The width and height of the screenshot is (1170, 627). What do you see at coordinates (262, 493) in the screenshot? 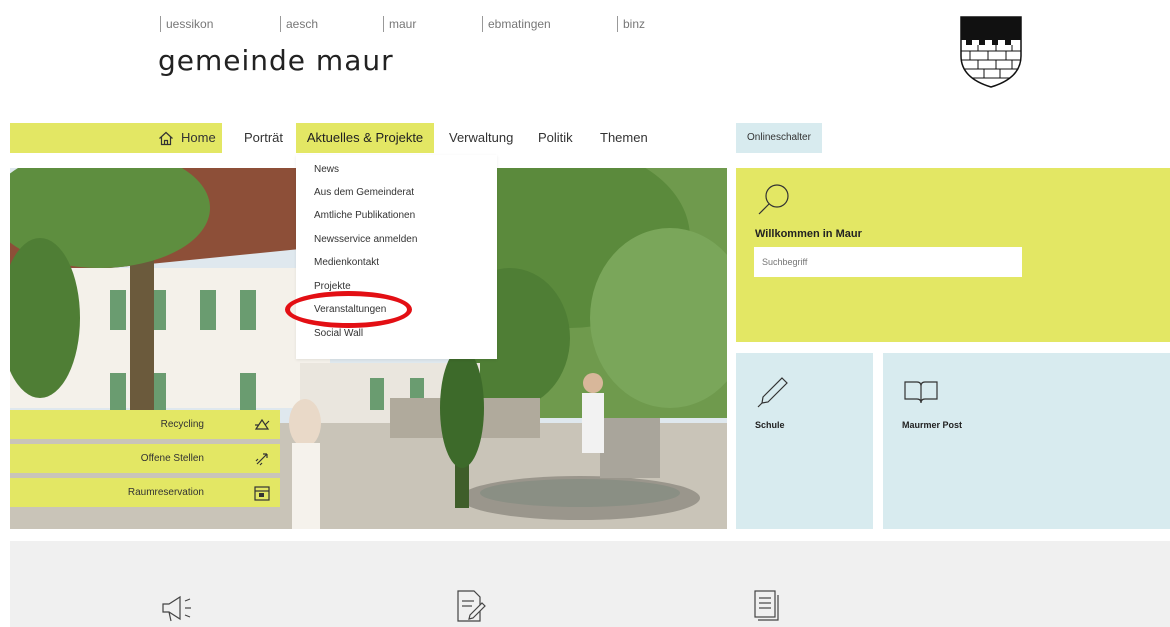
I see `calendar-icon` at bounding box center [262, 493].